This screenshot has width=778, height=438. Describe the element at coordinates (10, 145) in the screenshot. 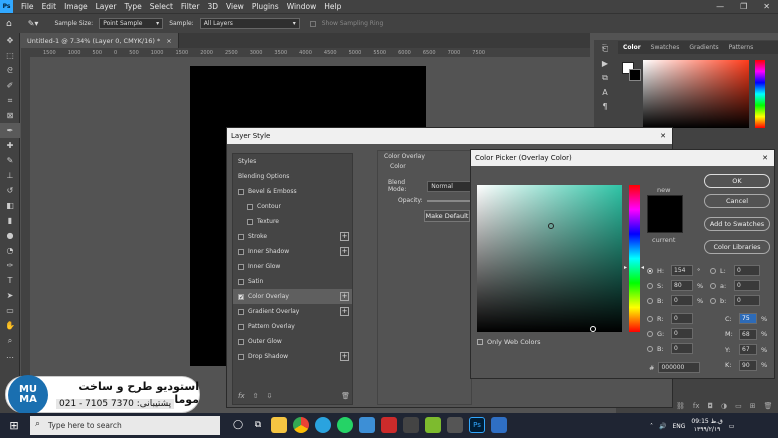

I see `healing-tool-icon: ✚` at that location.